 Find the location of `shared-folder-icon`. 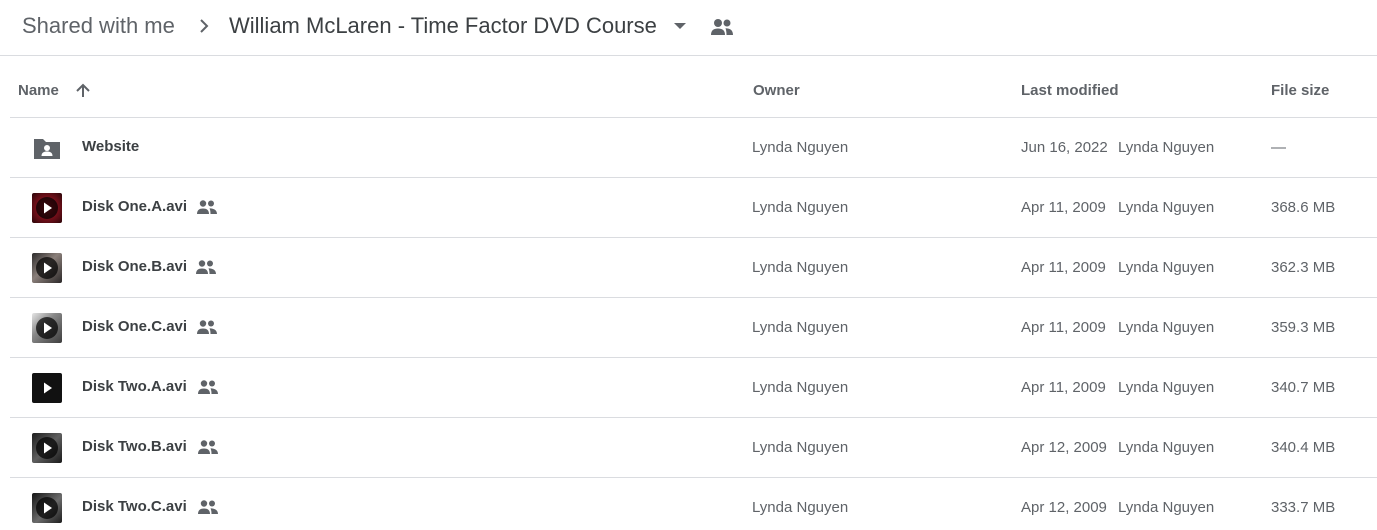

shared-folder-icon is located at coordinates (47, 149).